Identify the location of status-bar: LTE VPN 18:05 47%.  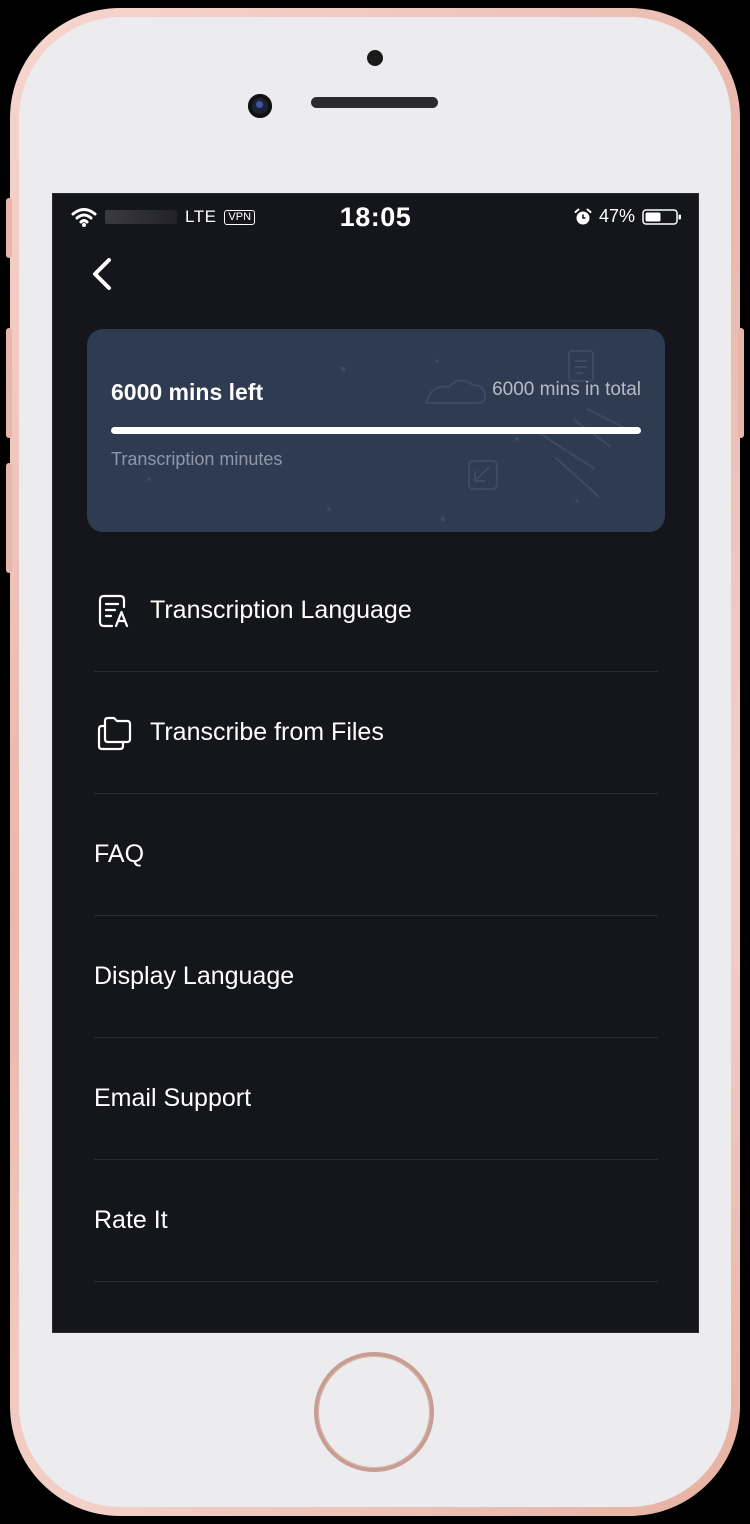
(375, 219).